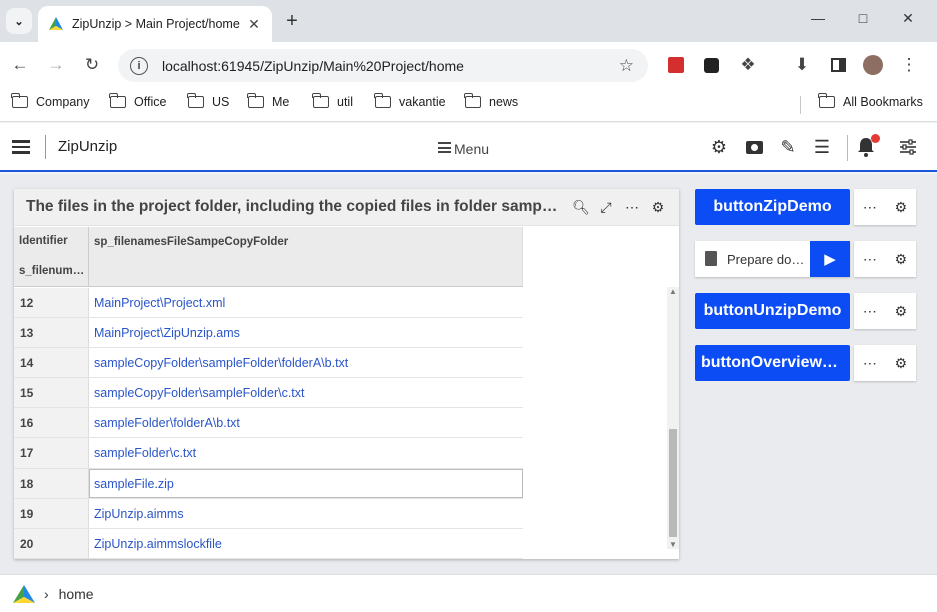  What do you see at coordinates (673, 291) in the screenshot?
I see `scroll-up-icon: ▲` at bounding box center [673, 291].